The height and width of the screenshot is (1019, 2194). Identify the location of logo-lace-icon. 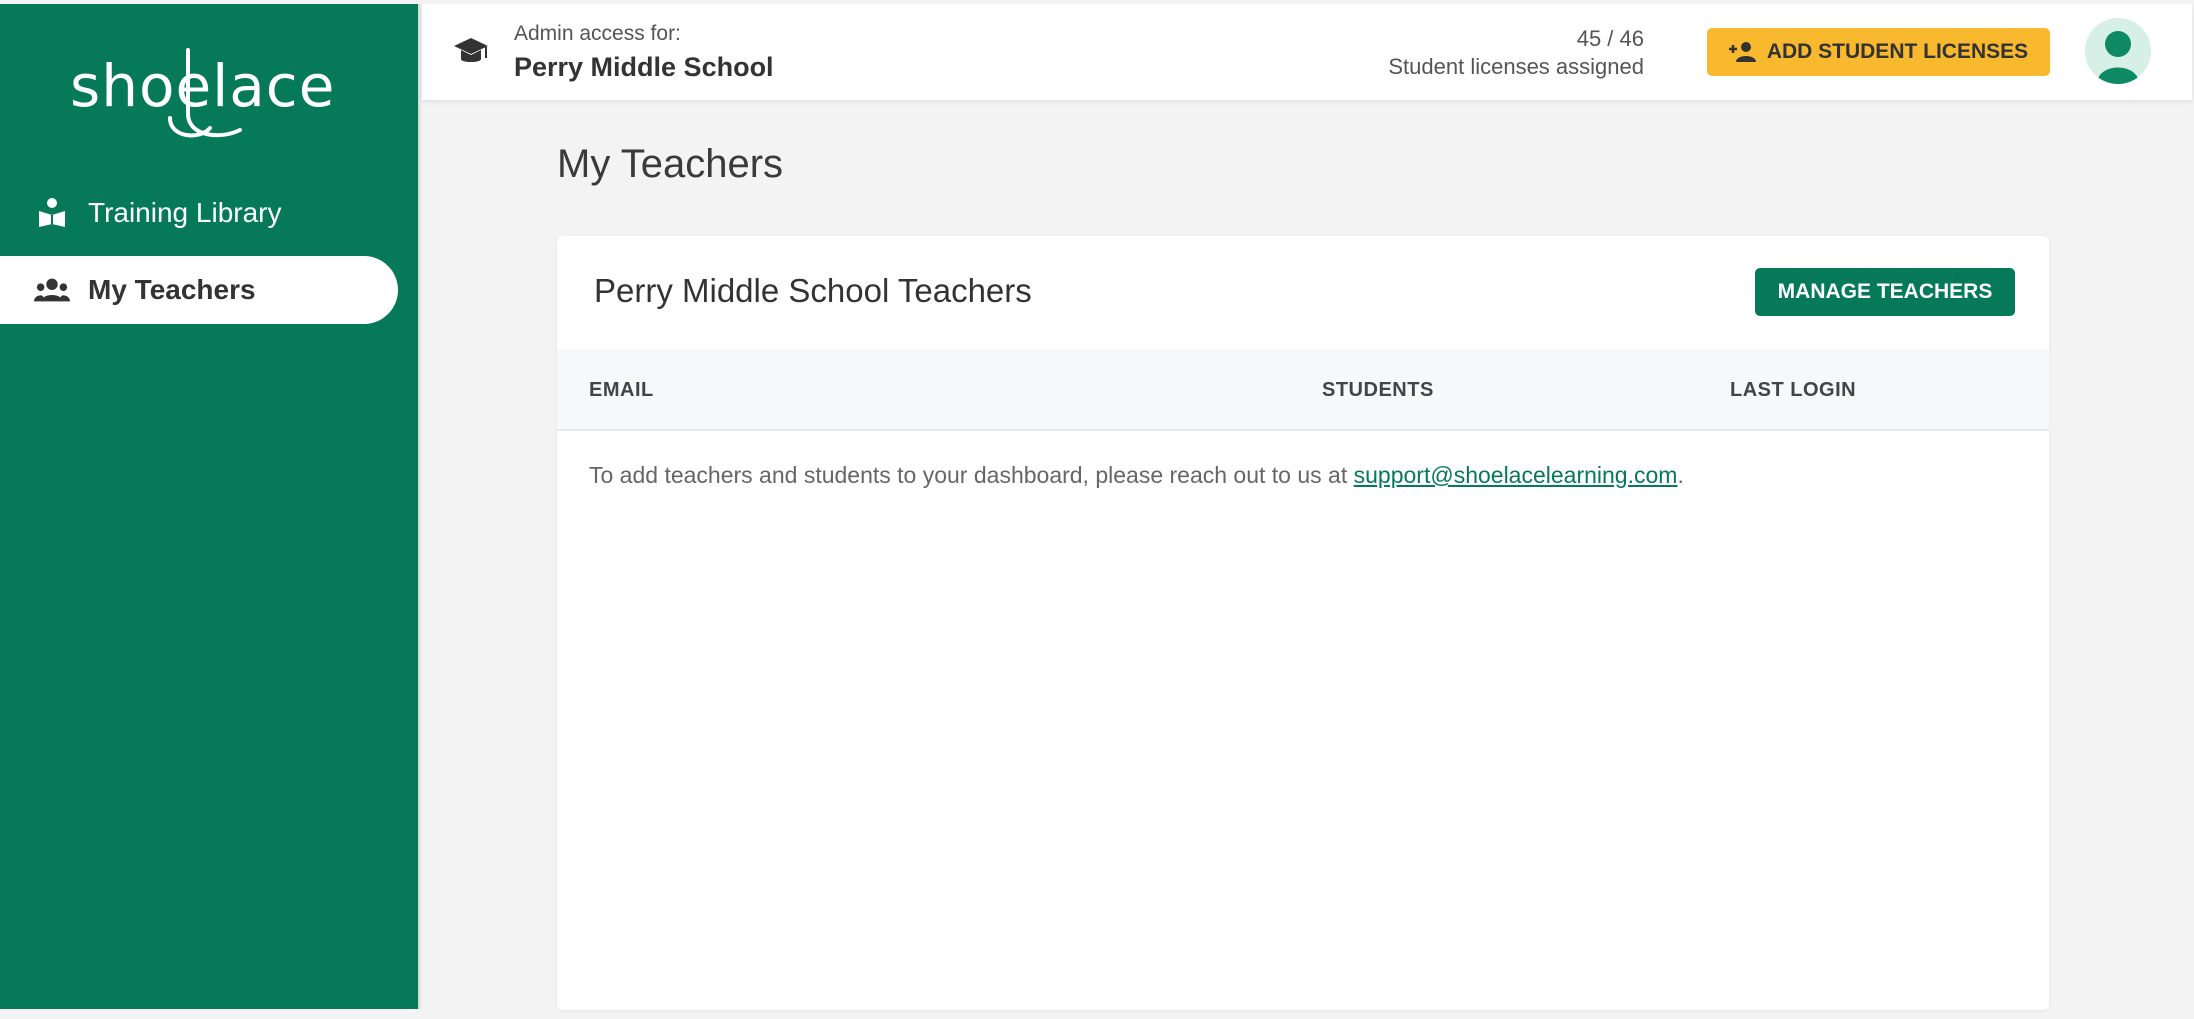
(205, 93).